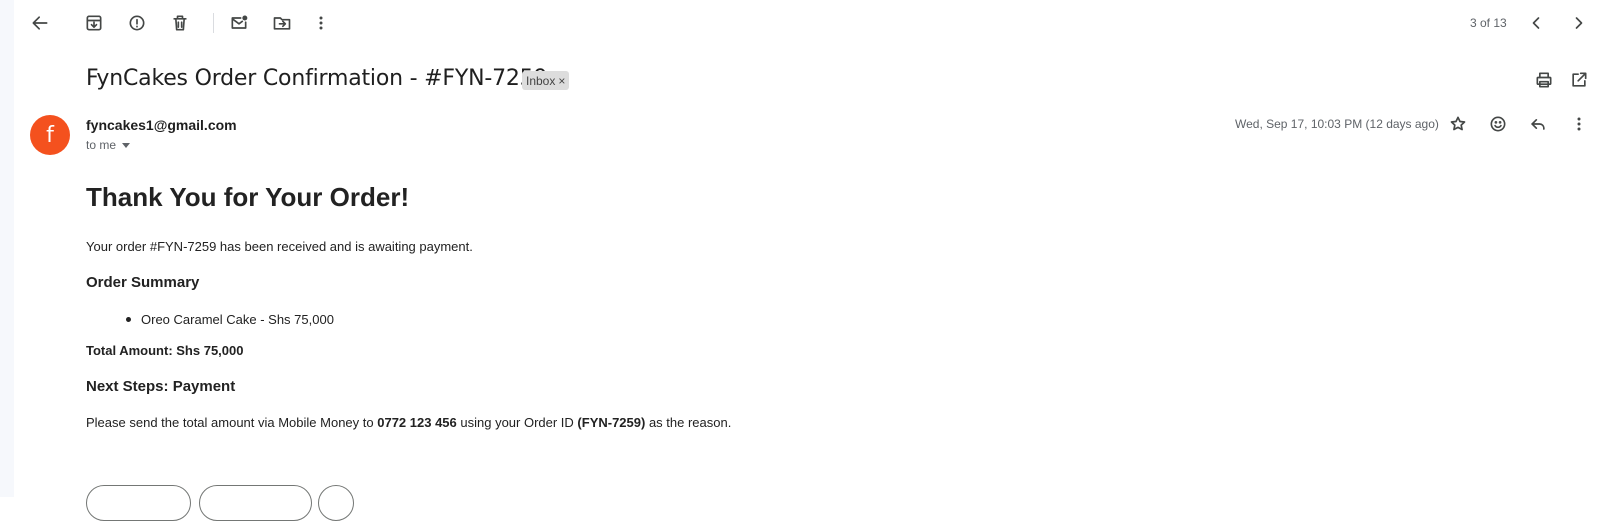 Image resolution: width=1599 pixels, height=521 pixels. Describe the element at coordinates (248, 197) in the screenshot. I see `body-title: Thank You for Your Order!` at that location.